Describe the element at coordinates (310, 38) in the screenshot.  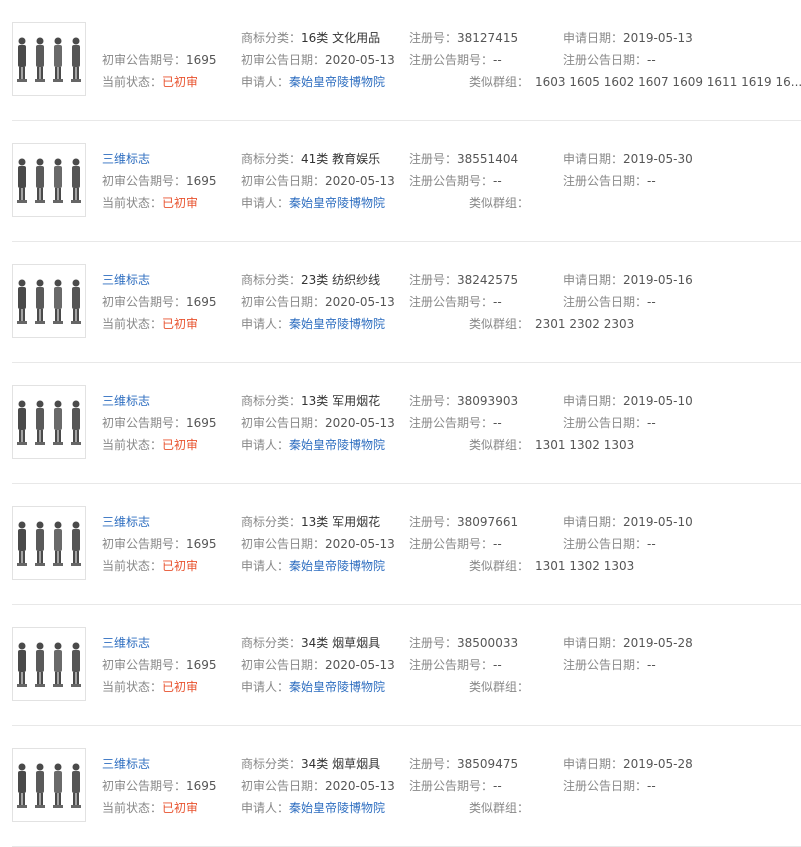
I see `category-row: 商标分类：16类 文化用品` at that location.